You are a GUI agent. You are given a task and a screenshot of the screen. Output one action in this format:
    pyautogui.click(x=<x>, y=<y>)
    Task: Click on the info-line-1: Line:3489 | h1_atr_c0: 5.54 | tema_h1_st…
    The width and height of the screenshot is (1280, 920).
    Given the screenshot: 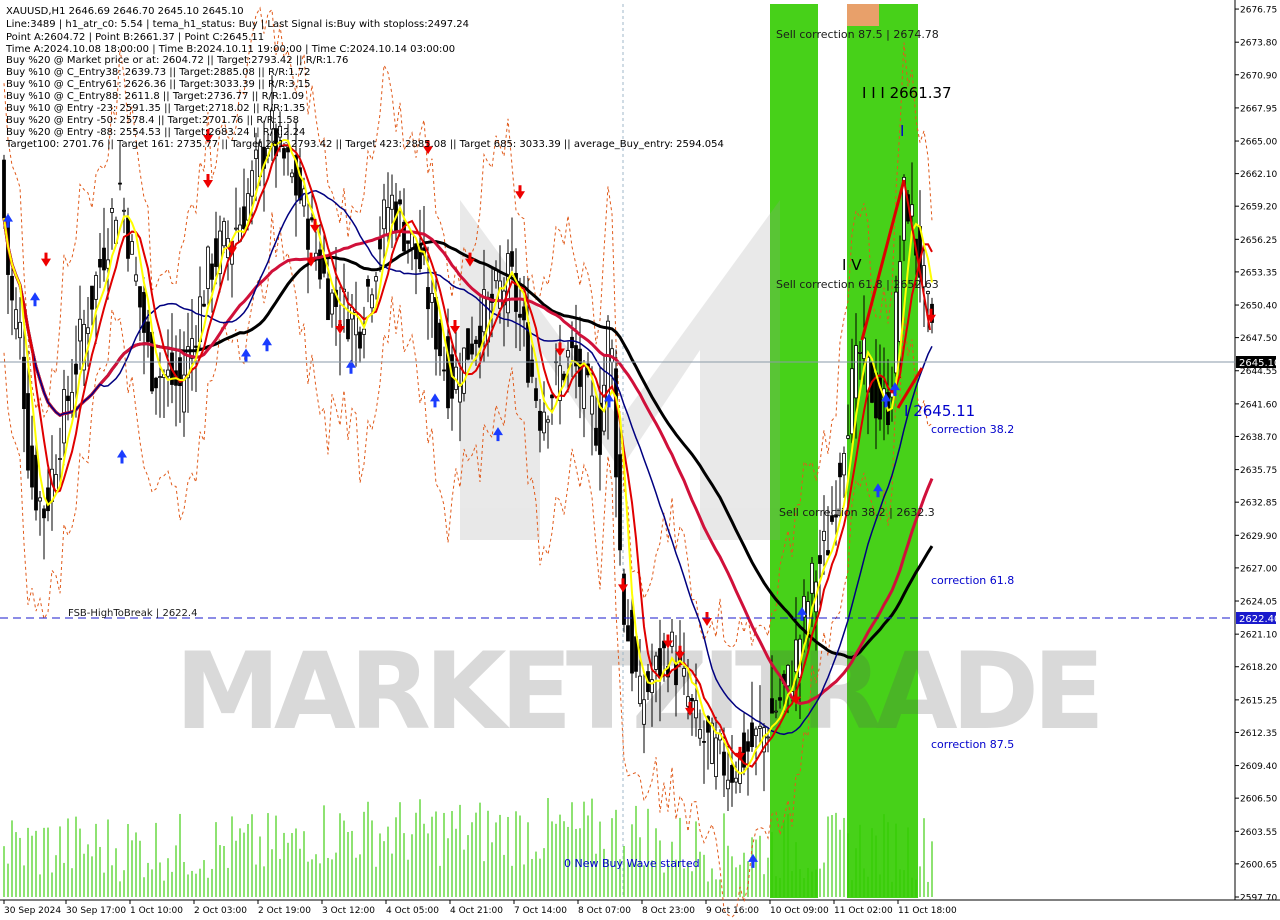 What is the action you would take?
    pyautogui.click(x=237, y=24)
    